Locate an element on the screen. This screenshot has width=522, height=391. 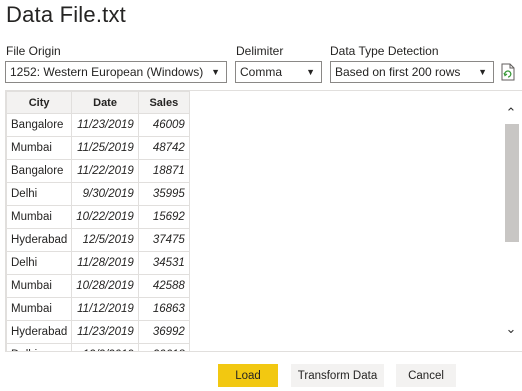
chevron-down-icon: ⌄ is located at coordinates (511, 329).